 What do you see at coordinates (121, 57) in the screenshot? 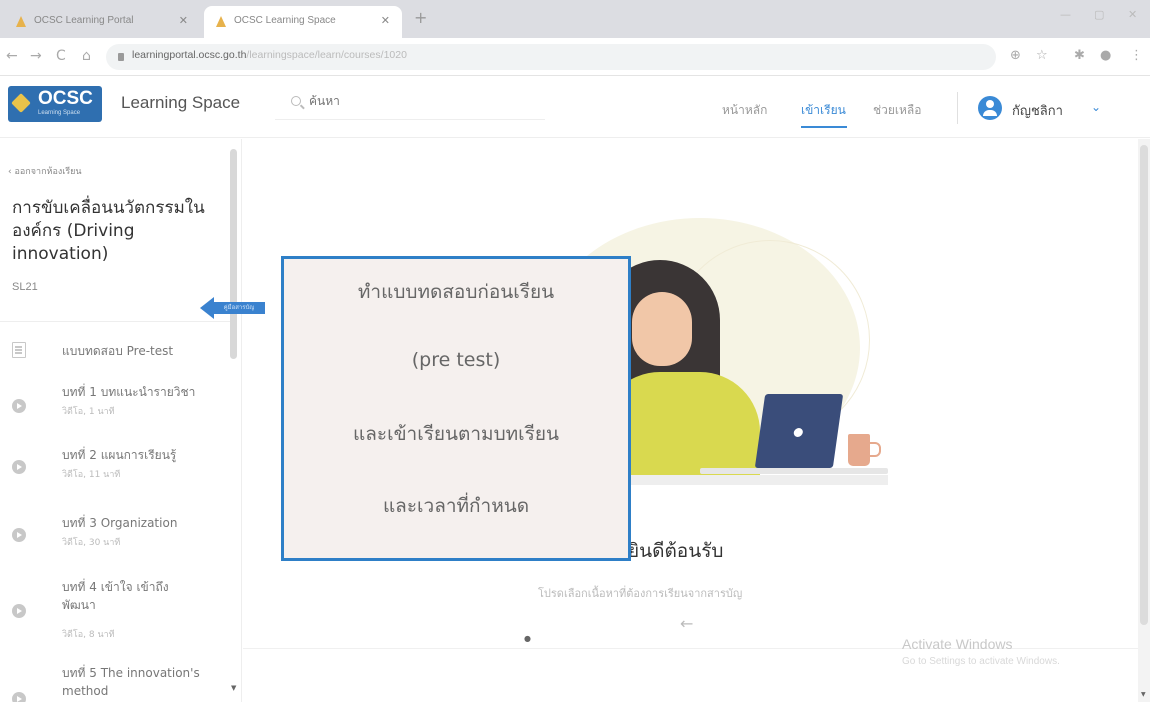
I see `lock-icon` at bounding box center [121, 57].